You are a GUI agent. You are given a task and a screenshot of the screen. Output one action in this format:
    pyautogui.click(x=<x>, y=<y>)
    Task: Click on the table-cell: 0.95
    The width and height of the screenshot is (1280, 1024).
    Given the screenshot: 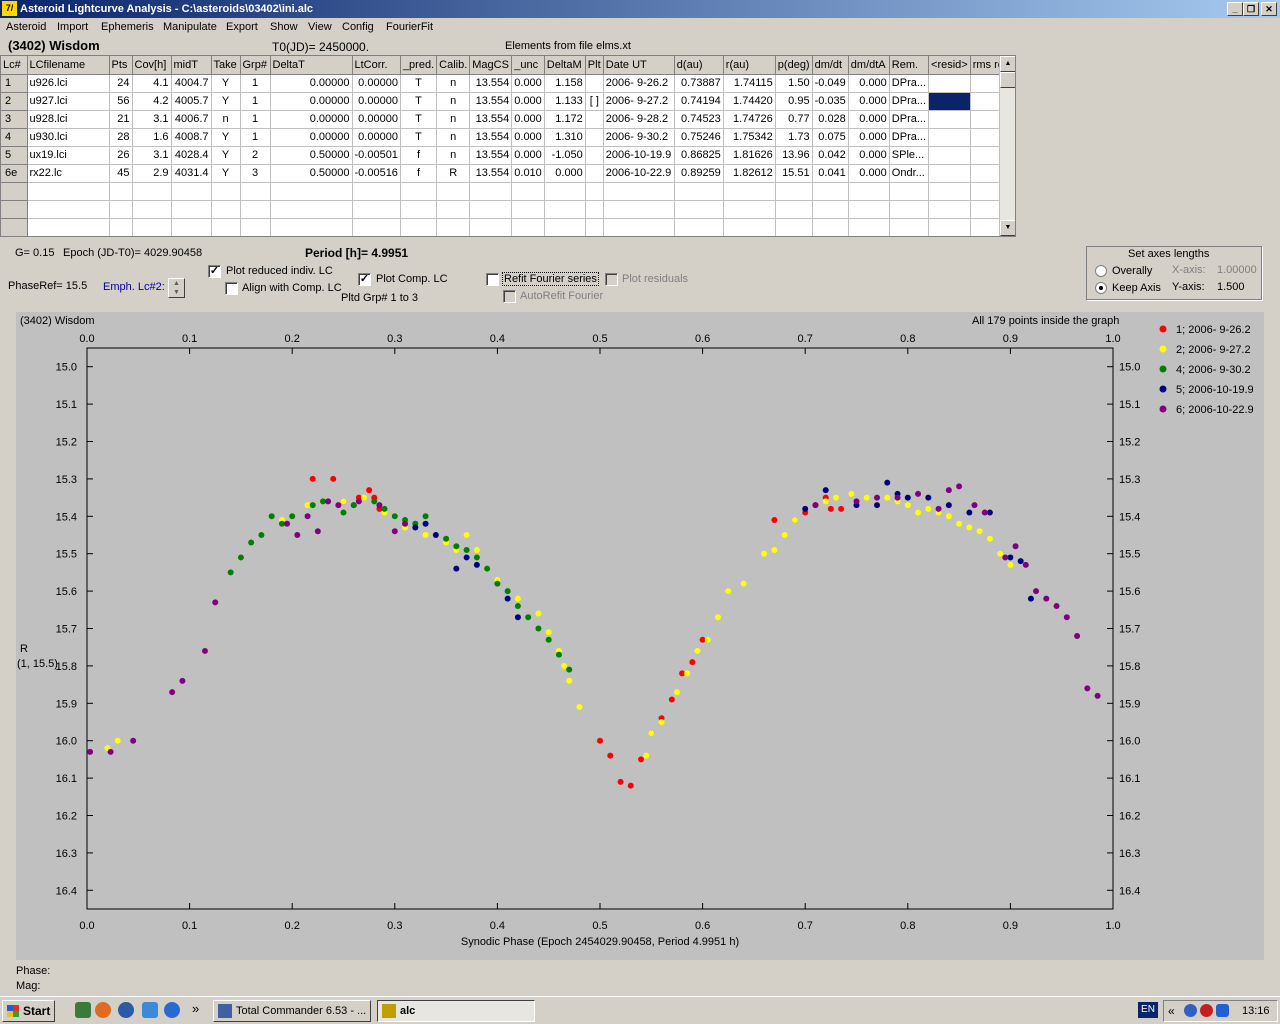 What is the action you would take?
    pyautogui.click(x=794, y=101)
    